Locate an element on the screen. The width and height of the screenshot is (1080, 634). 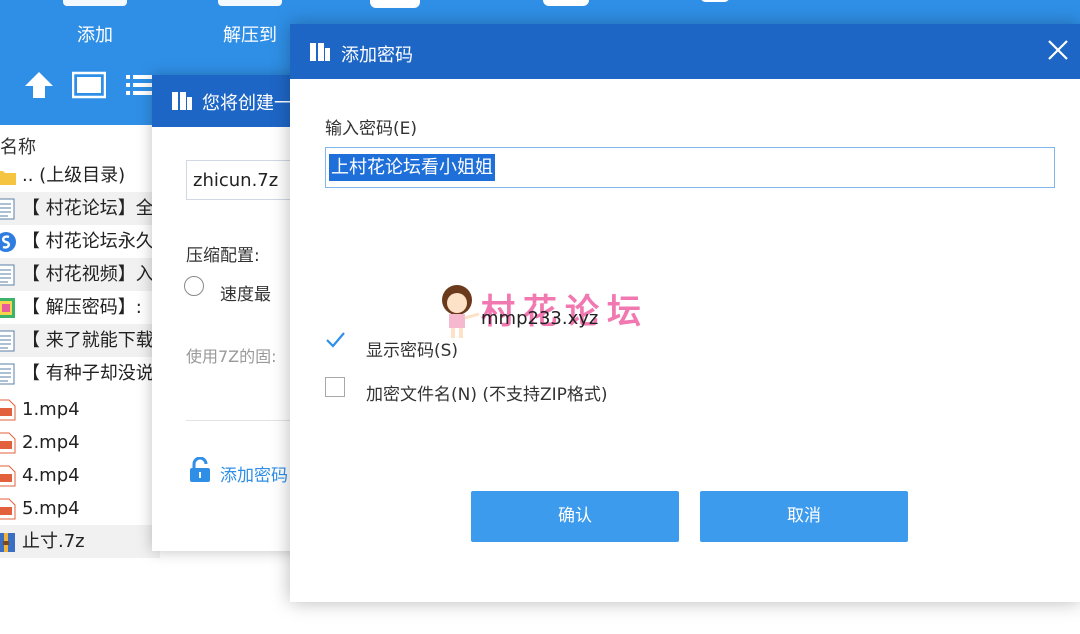
file-row: 5.mp4 is located at coordinates (80, 508).